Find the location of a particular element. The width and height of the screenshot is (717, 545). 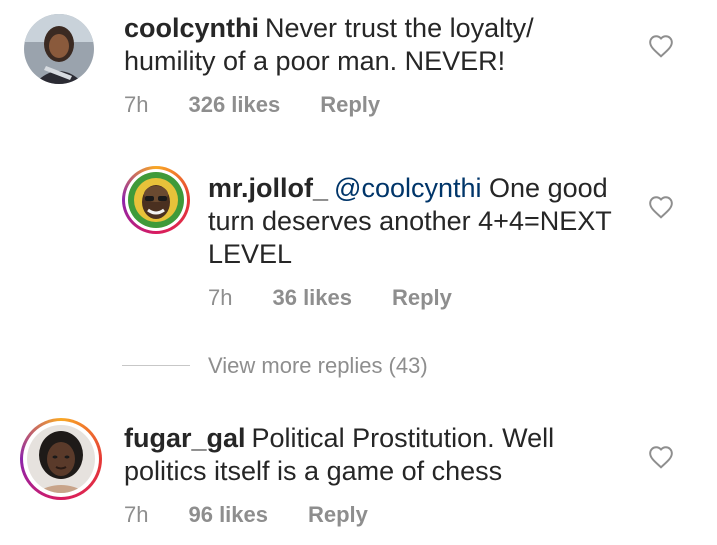

comment-username: mr.jollof_ is located at coordinates (268, 188).